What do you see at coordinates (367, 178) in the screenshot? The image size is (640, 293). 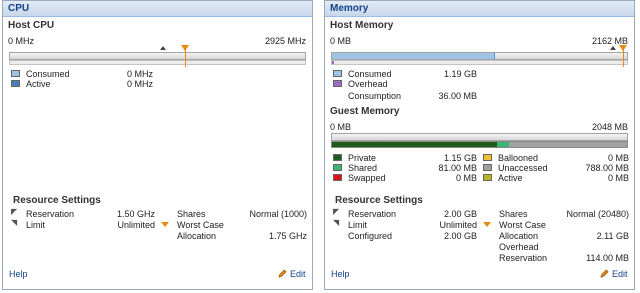 I see `guest-swapped-label: Swapped` at bounding box center [367, 178].